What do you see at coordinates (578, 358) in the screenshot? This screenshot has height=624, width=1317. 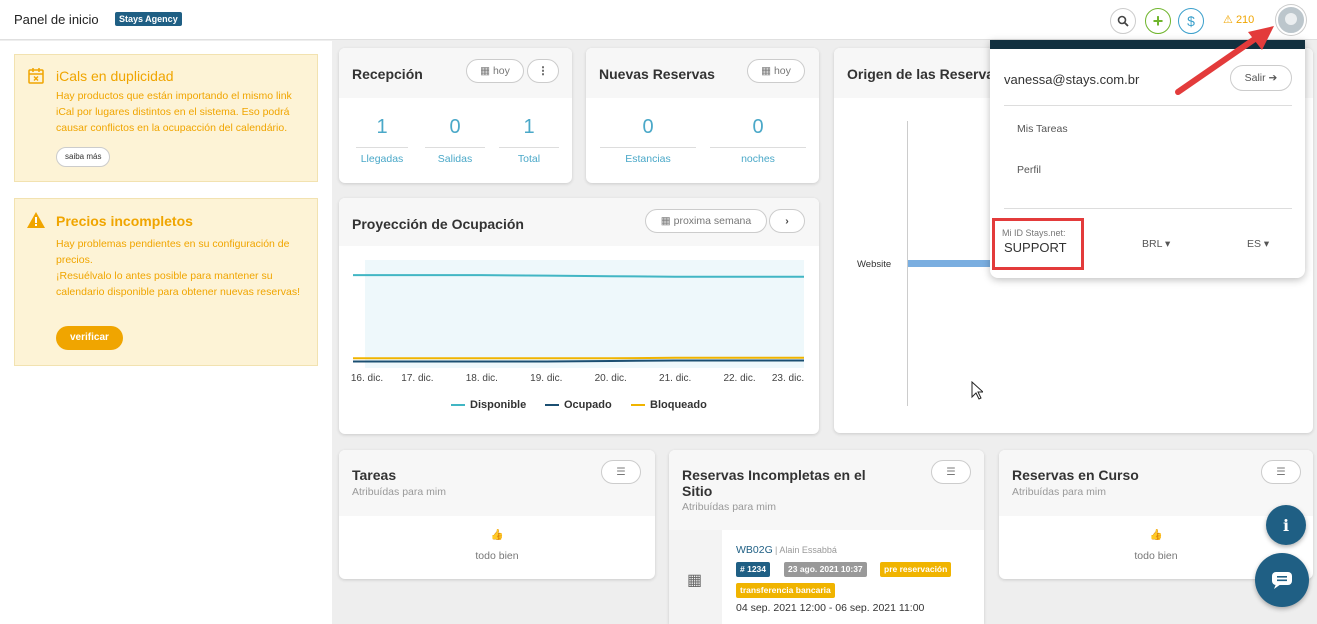 I see `series-line-bloqueado` at bounding box center [578, 358].